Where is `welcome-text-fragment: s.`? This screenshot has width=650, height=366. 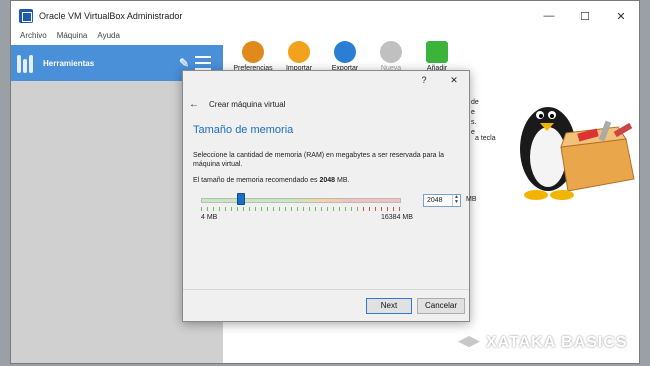 welcome-text-fragment: s. is located at coordinates (474, 122).